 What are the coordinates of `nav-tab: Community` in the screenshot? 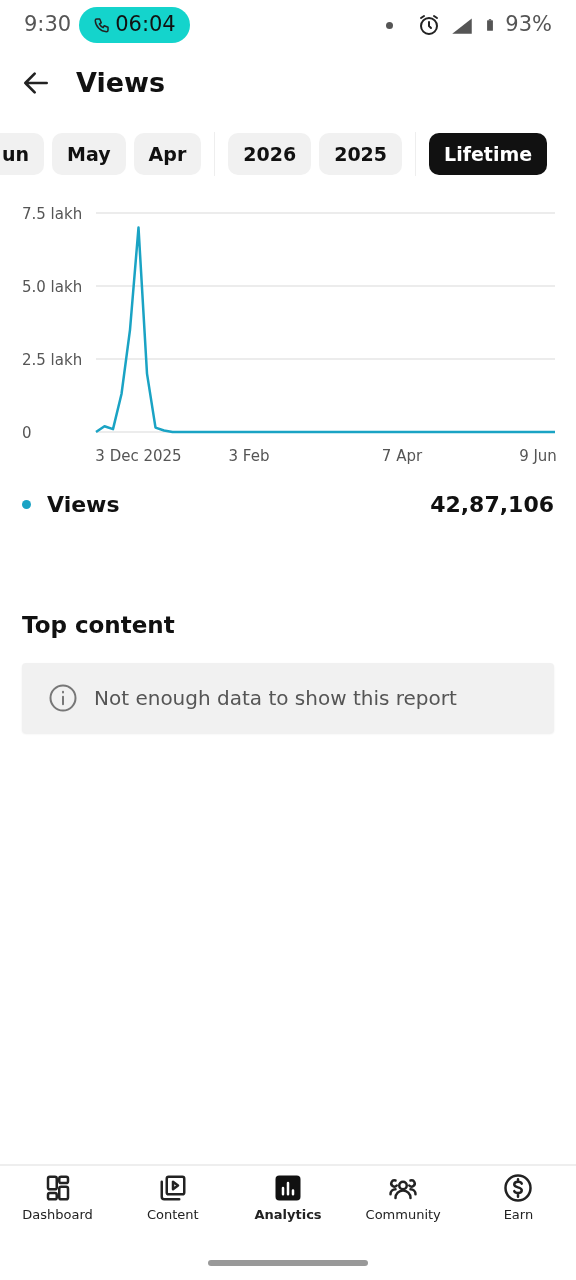 It's located at (403, 1216).